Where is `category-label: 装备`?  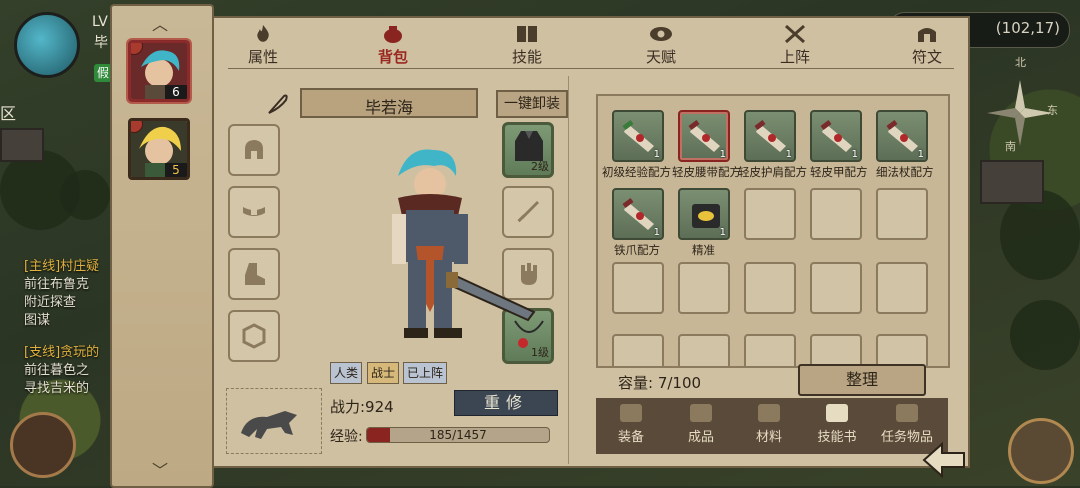 category-label: 装备 is located at coordinates (630, 437).